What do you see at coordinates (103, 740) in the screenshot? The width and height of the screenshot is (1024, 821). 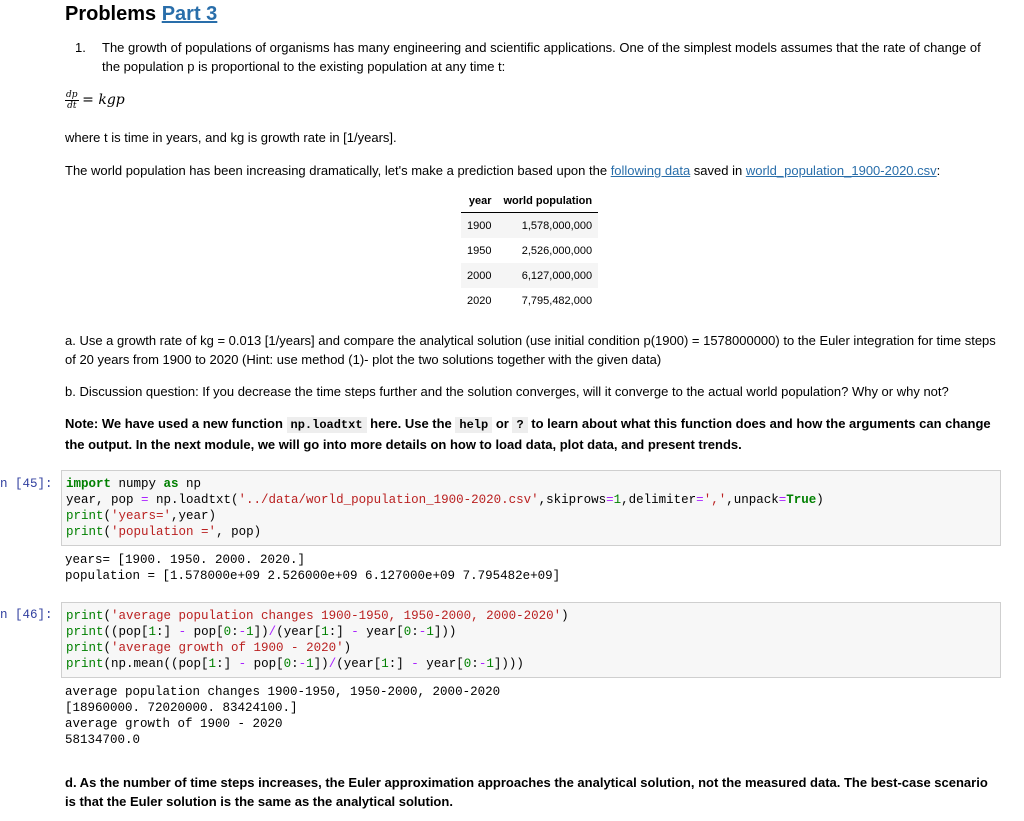 I see `output-line: 58134700.0` at bounding box center [103, 740].